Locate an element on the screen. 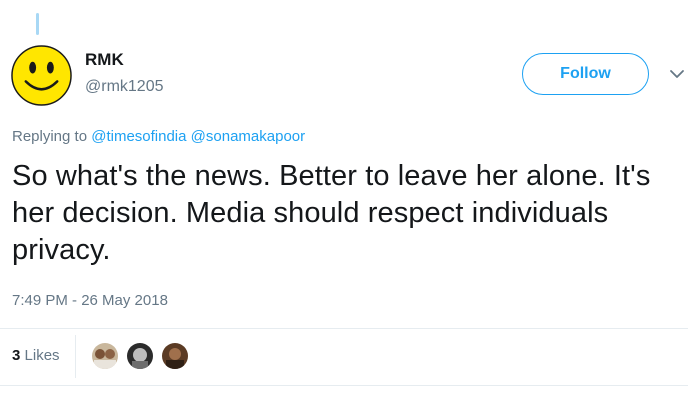 The width and height of the screenshot is (700, 400). mention-link: @sonamakapoor is located at coordinates (248, 136).